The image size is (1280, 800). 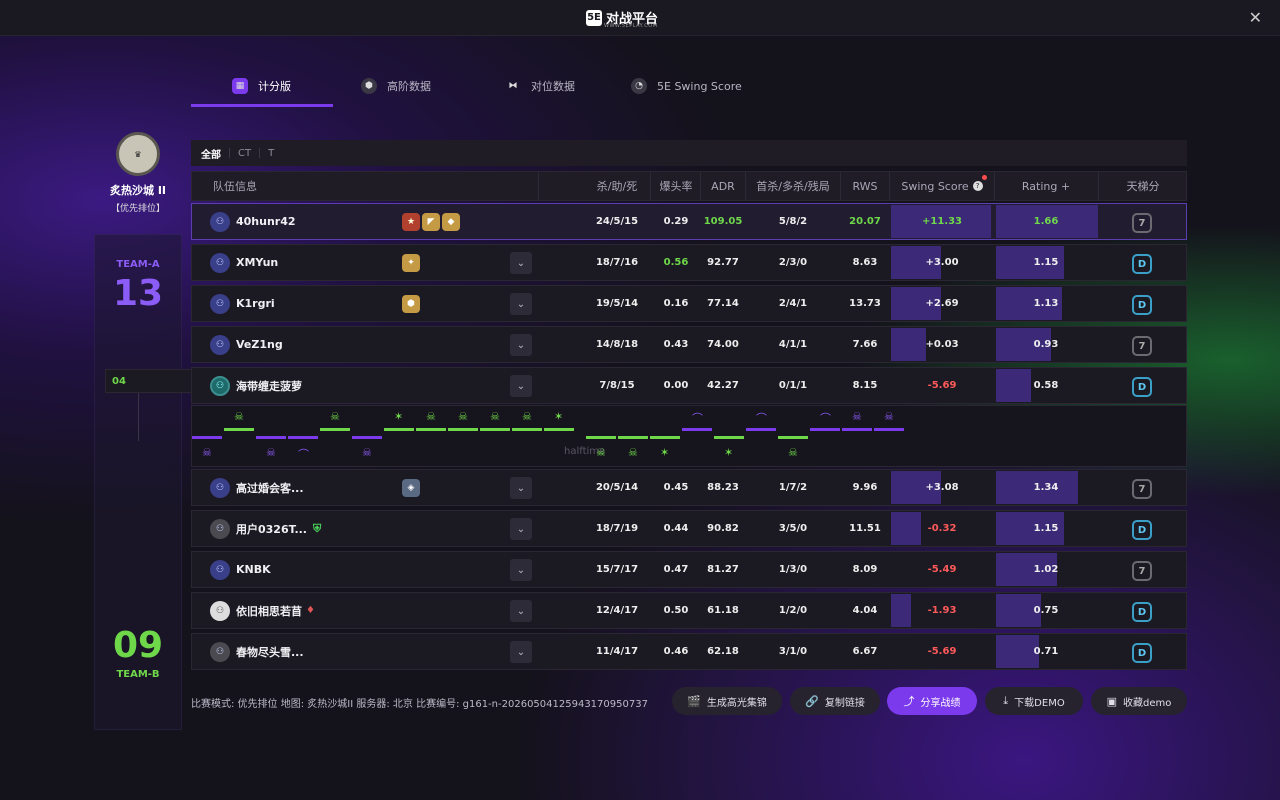 I want to click on generate-highlights-button: 🎬 生成高光集锦, so click(x=727, y=701).